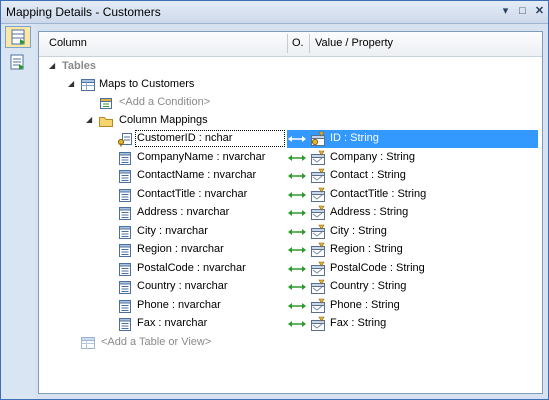 This screenshot has width=549, height=400. Describe the element at coordinates (192, 194) in the screenshot. I see `column-name: ContactTitle : nvarchar` at that location.